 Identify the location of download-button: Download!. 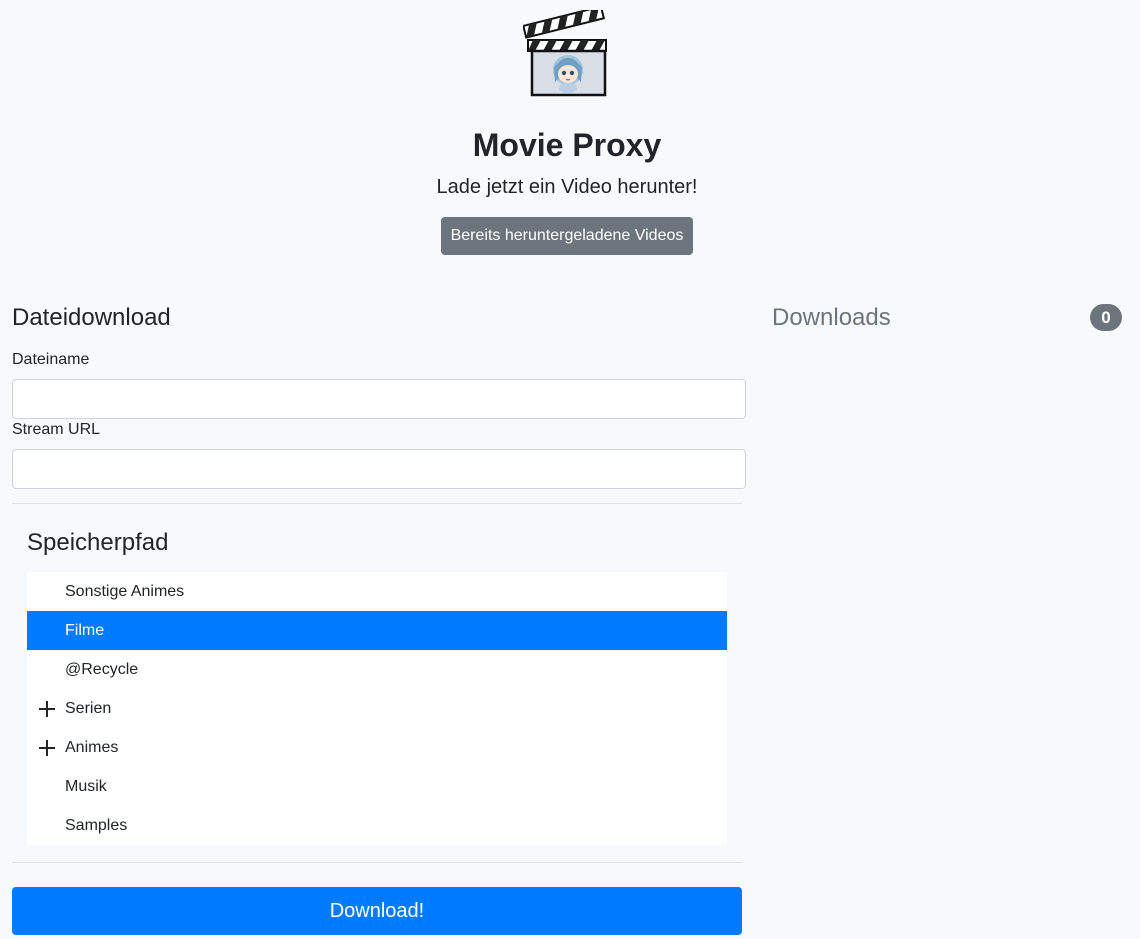
(377, 911).